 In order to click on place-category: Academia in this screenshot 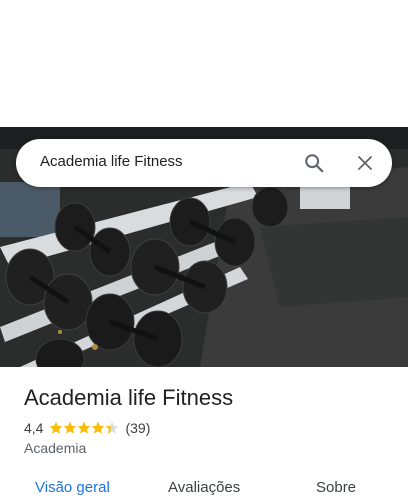, I will do `click(55, 448)`.